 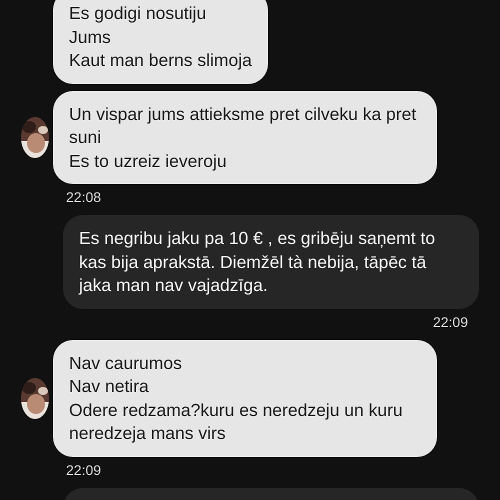 What do you see at coordinates (84, 197) in the screenshot?
I see `message-time: 22:08` at bounding box center [84, 197].